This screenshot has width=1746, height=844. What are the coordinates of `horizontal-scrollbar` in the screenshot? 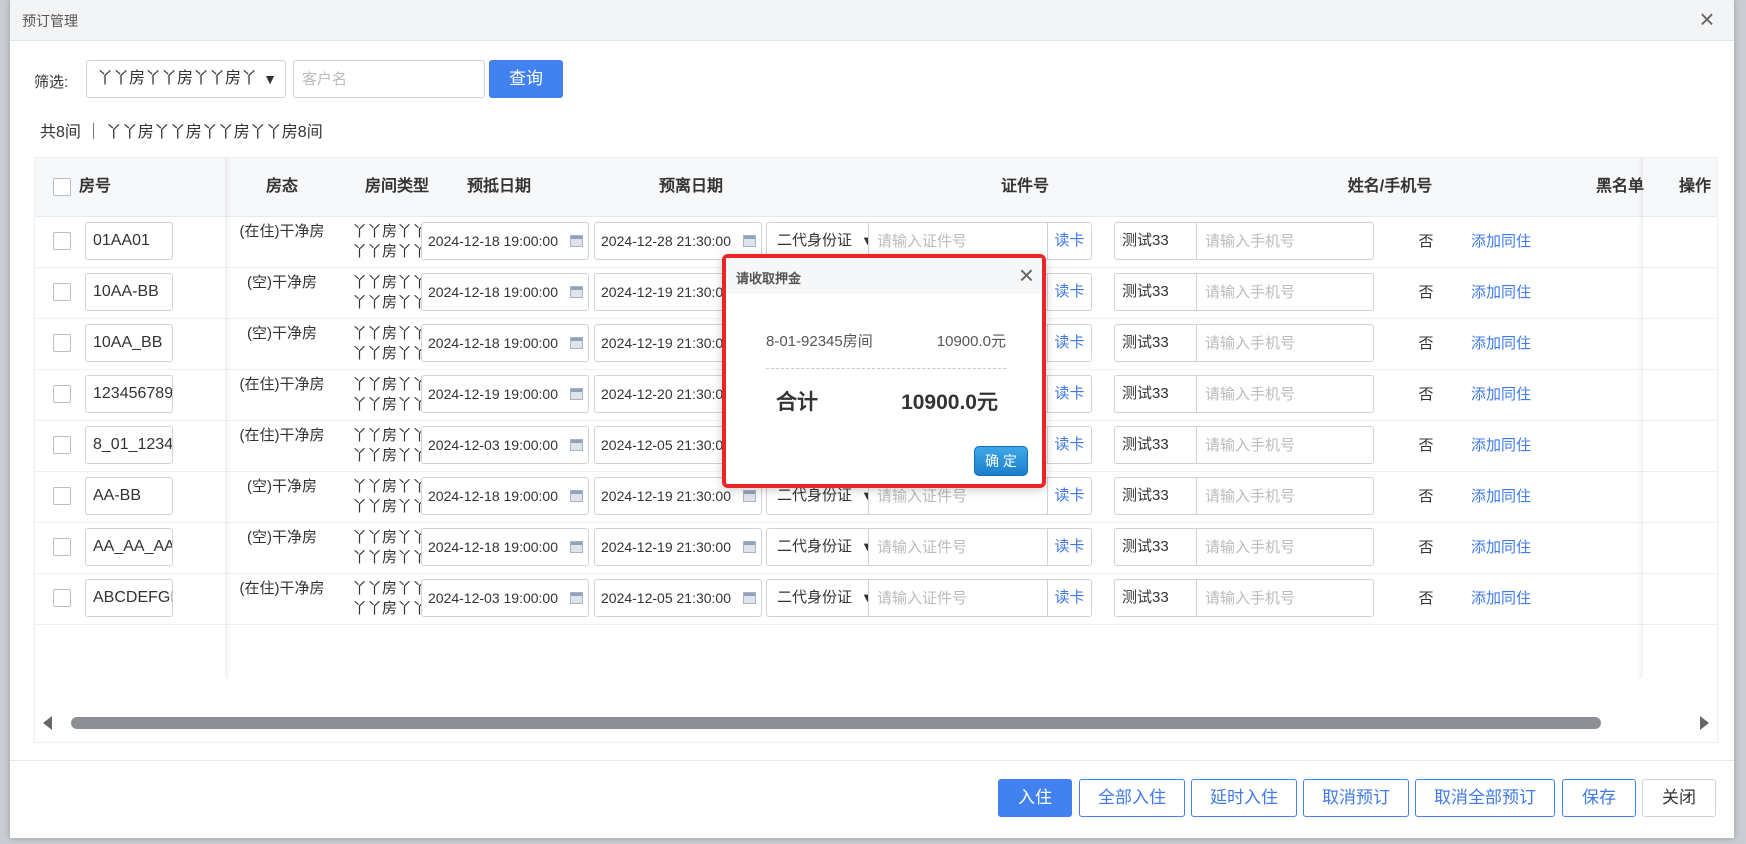 It's located at (876, 723).